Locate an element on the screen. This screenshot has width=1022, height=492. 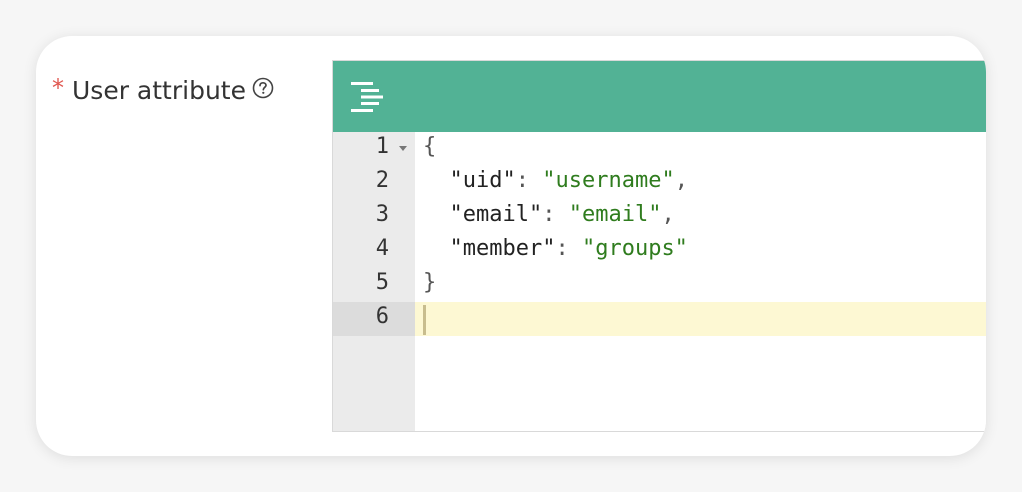
code-line-text: { is located at coordinates (429, 146).